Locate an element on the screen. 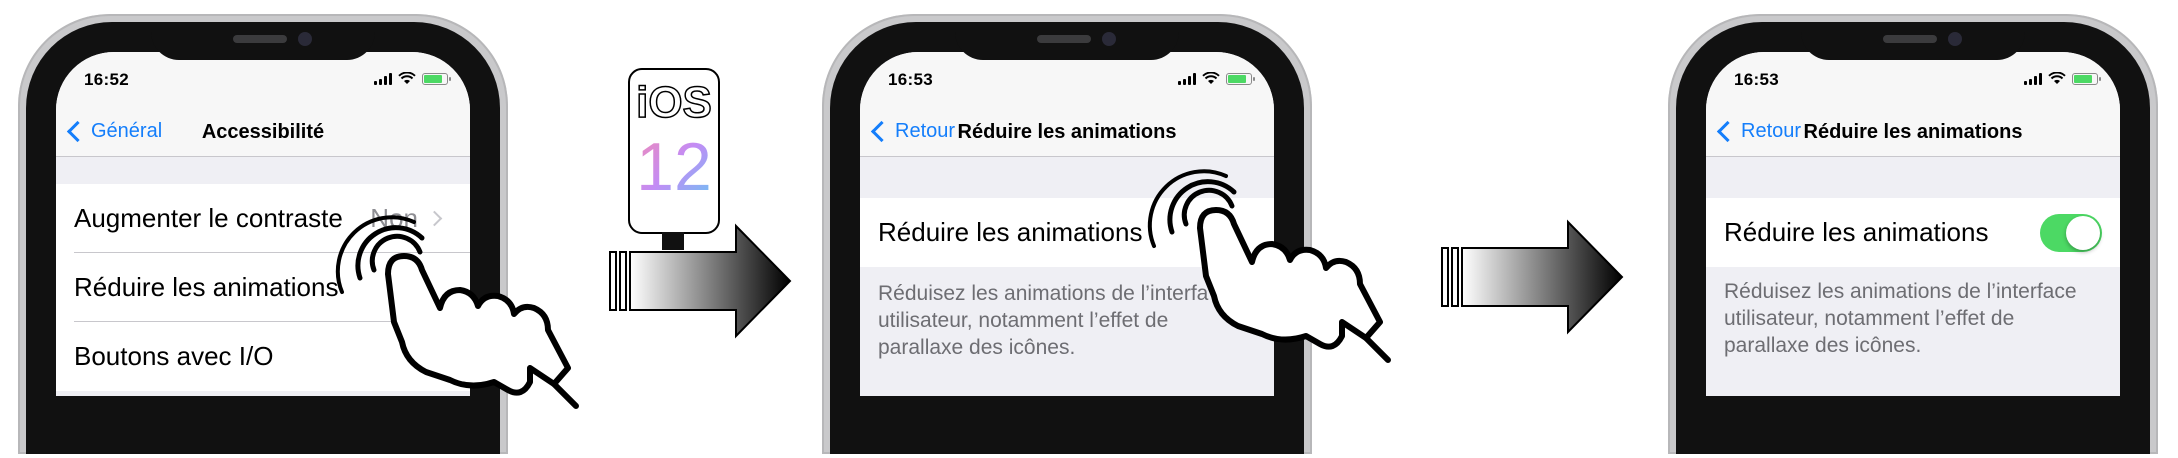 This screenshot has width=2178, height=458. navigation-bar: Général Accessibilité is located at coordinates (263, 131).